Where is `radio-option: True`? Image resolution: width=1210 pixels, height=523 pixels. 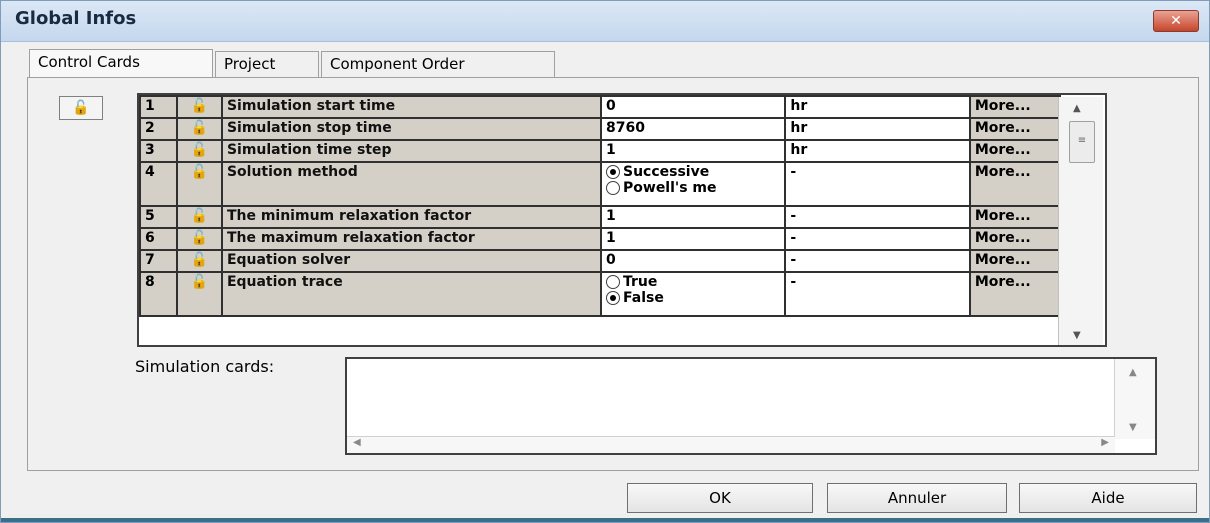
radio-option: True is located at coordinates (693, 282).